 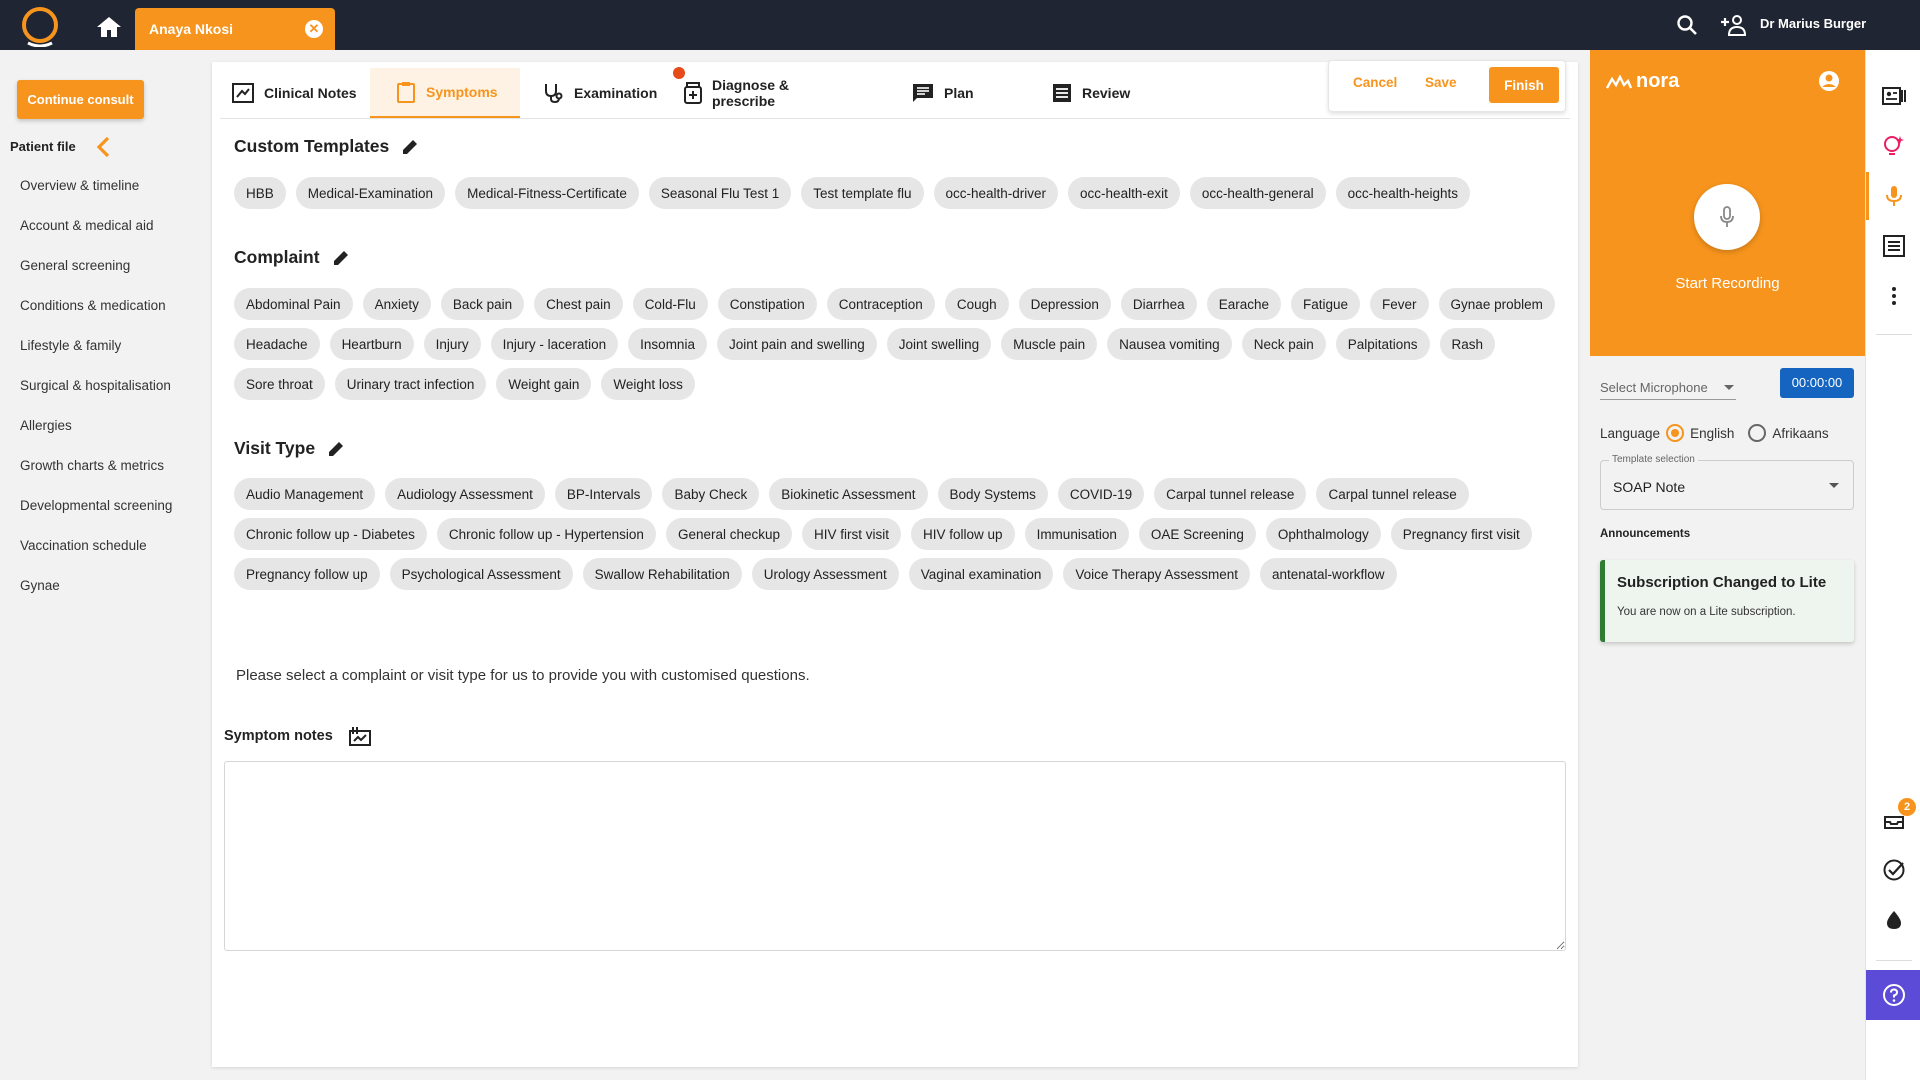 What do you see at coordinates (370, 193) in the screenshot?
I see `chip: Medical-Examination` at bounding box center [370, 193].